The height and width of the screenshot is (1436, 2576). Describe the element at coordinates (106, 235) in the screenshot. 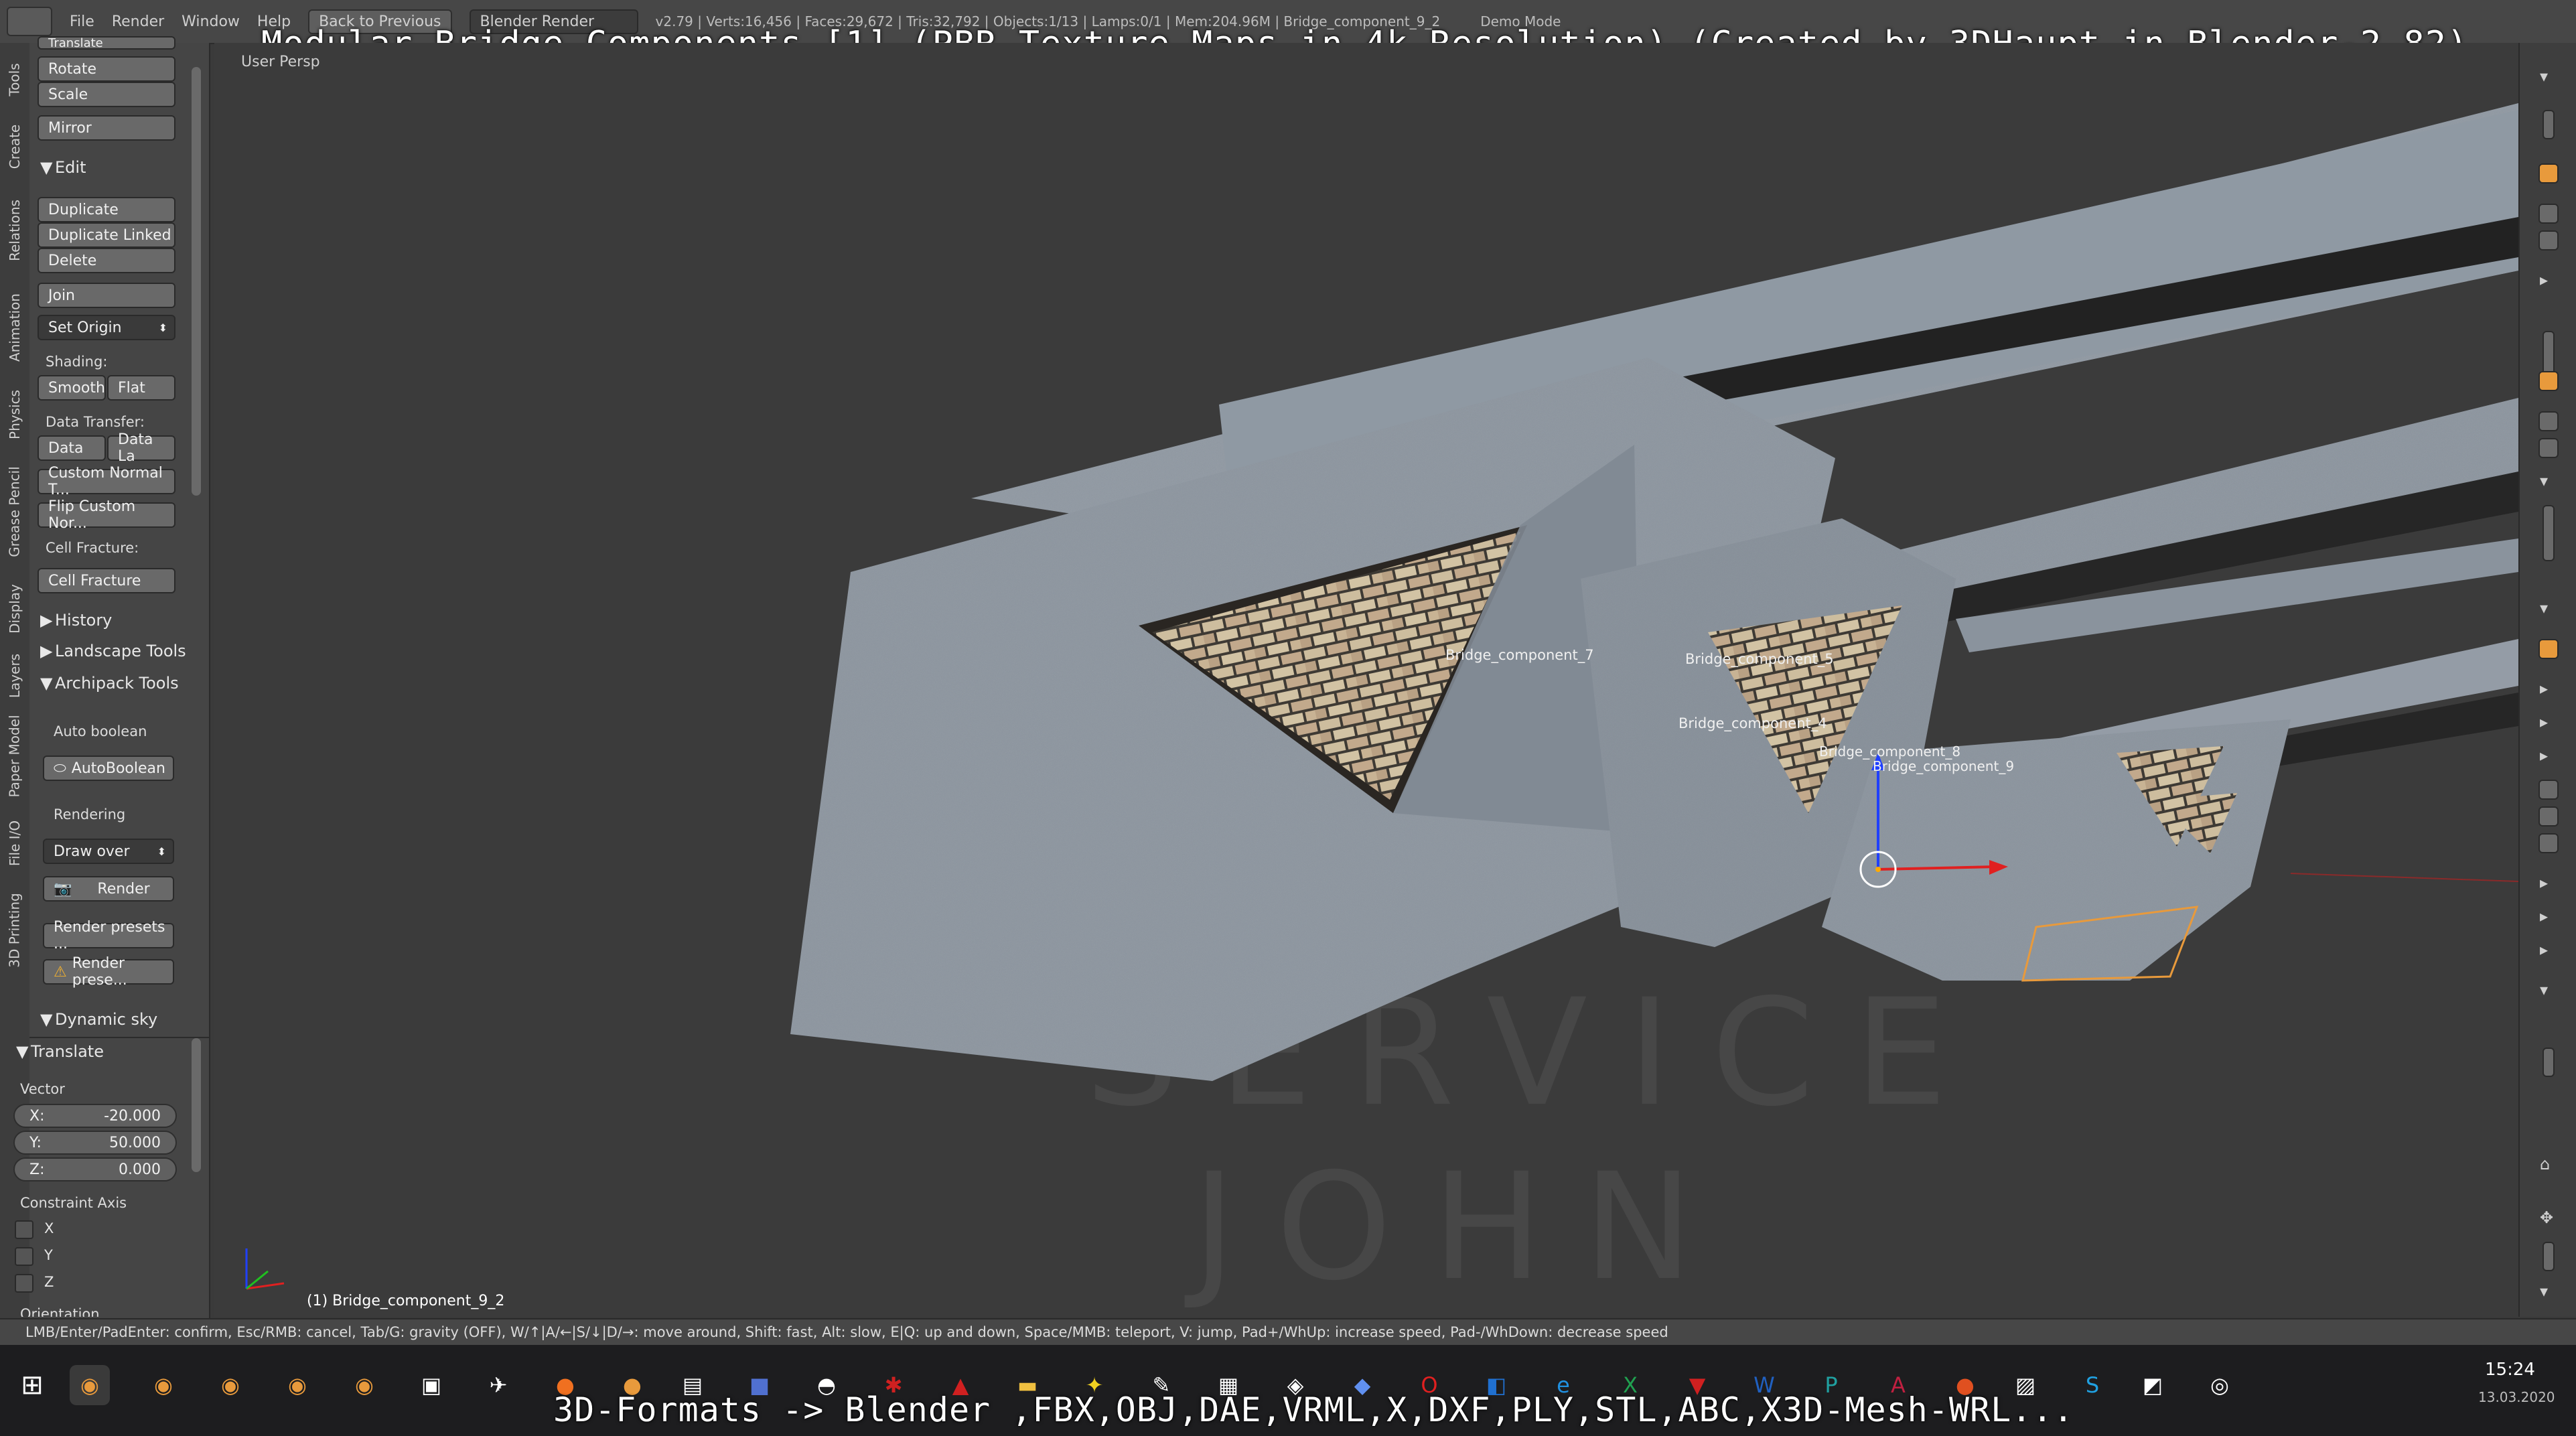

I see `duplicate-linked-button: Duplicate Linked` at that location.